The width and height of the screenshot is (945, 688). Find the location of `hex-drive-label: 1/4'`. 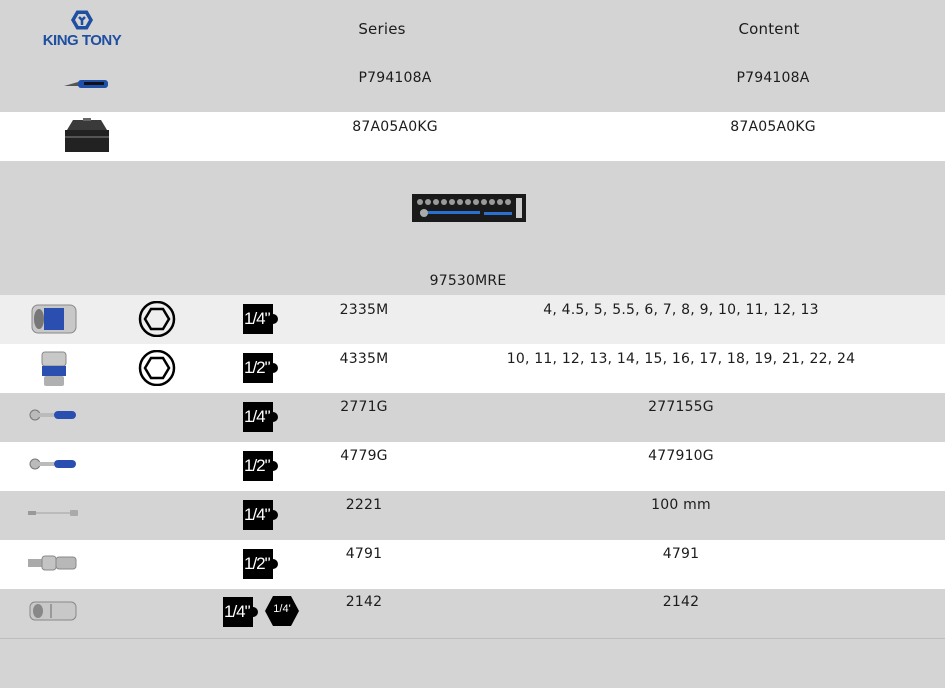

hex-drive-label: 1/4' is located at coordinates (282, 609).